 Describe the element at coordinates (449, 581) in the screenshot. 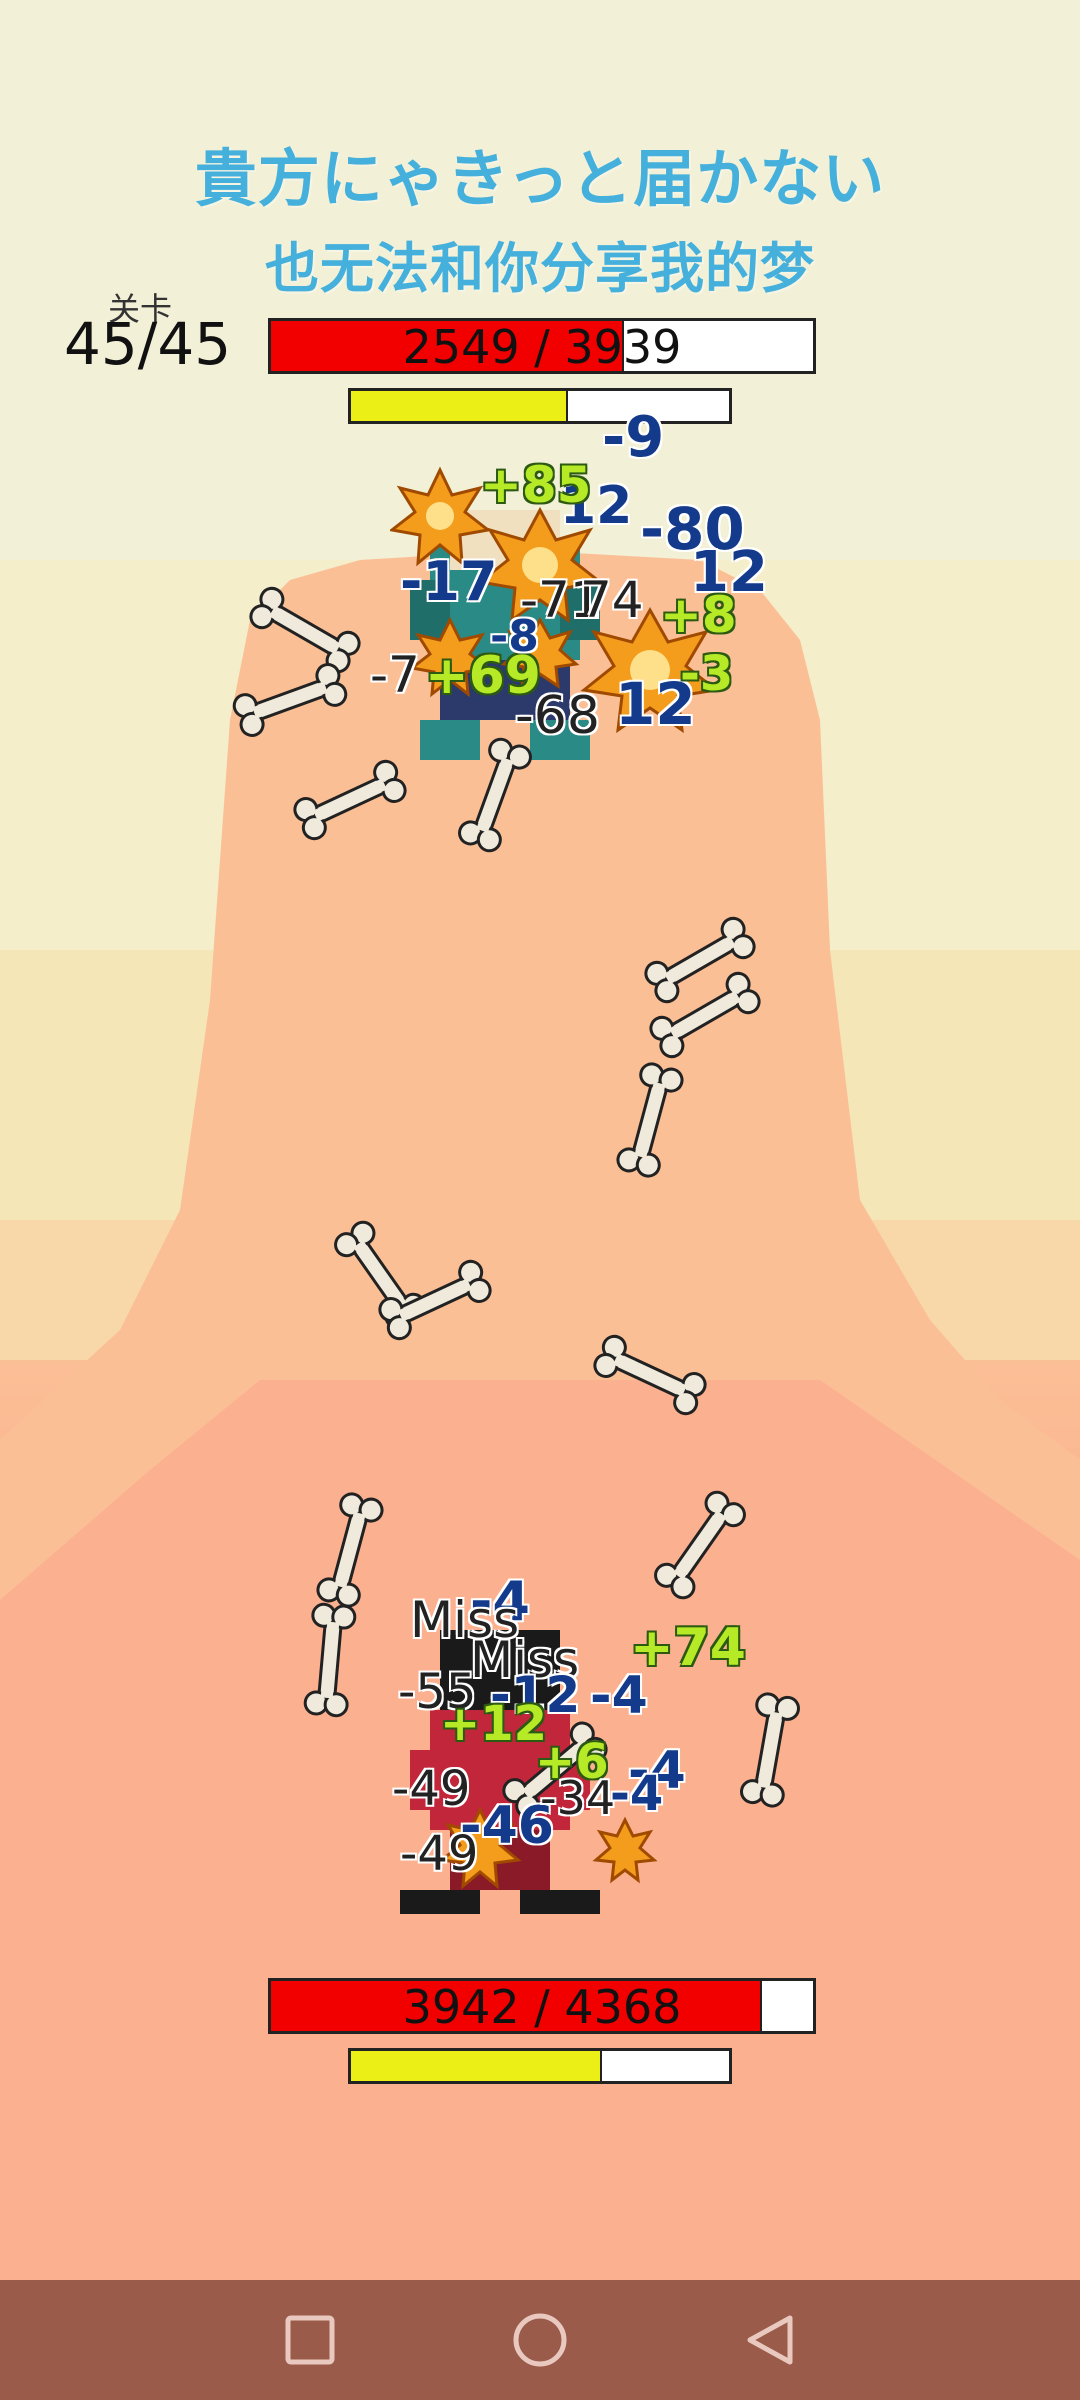

I see `enemy-damage-number: -17` at that location.